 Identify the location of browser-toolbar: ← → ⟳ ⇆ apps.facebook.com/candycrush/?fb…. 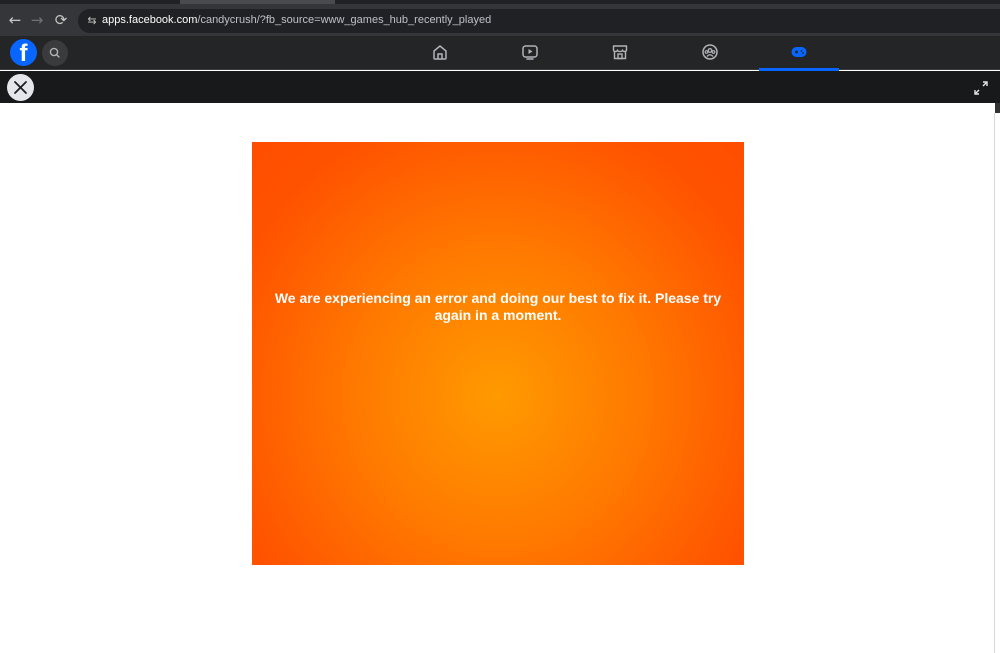
(500, 18).